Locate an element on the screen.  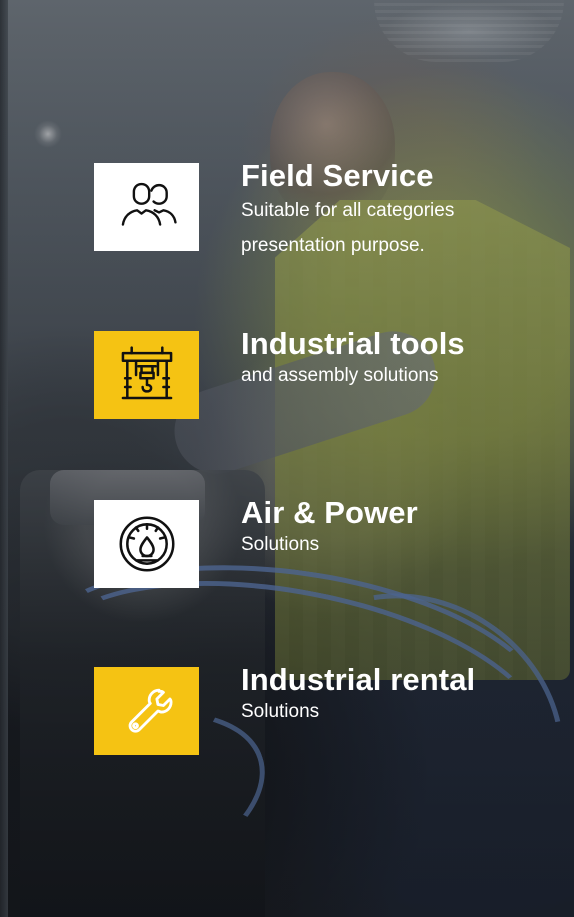
crane-hook-icon is located at coordinates (146, 373).